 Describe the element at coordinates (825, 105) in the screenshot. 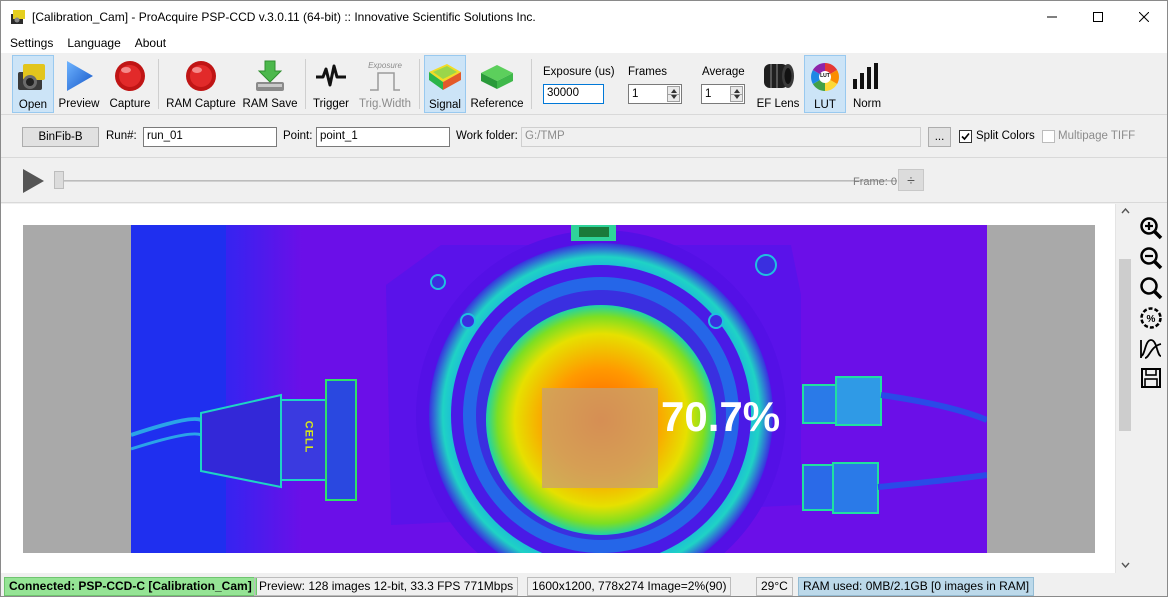

I see `lut-label: LUT` at that location.